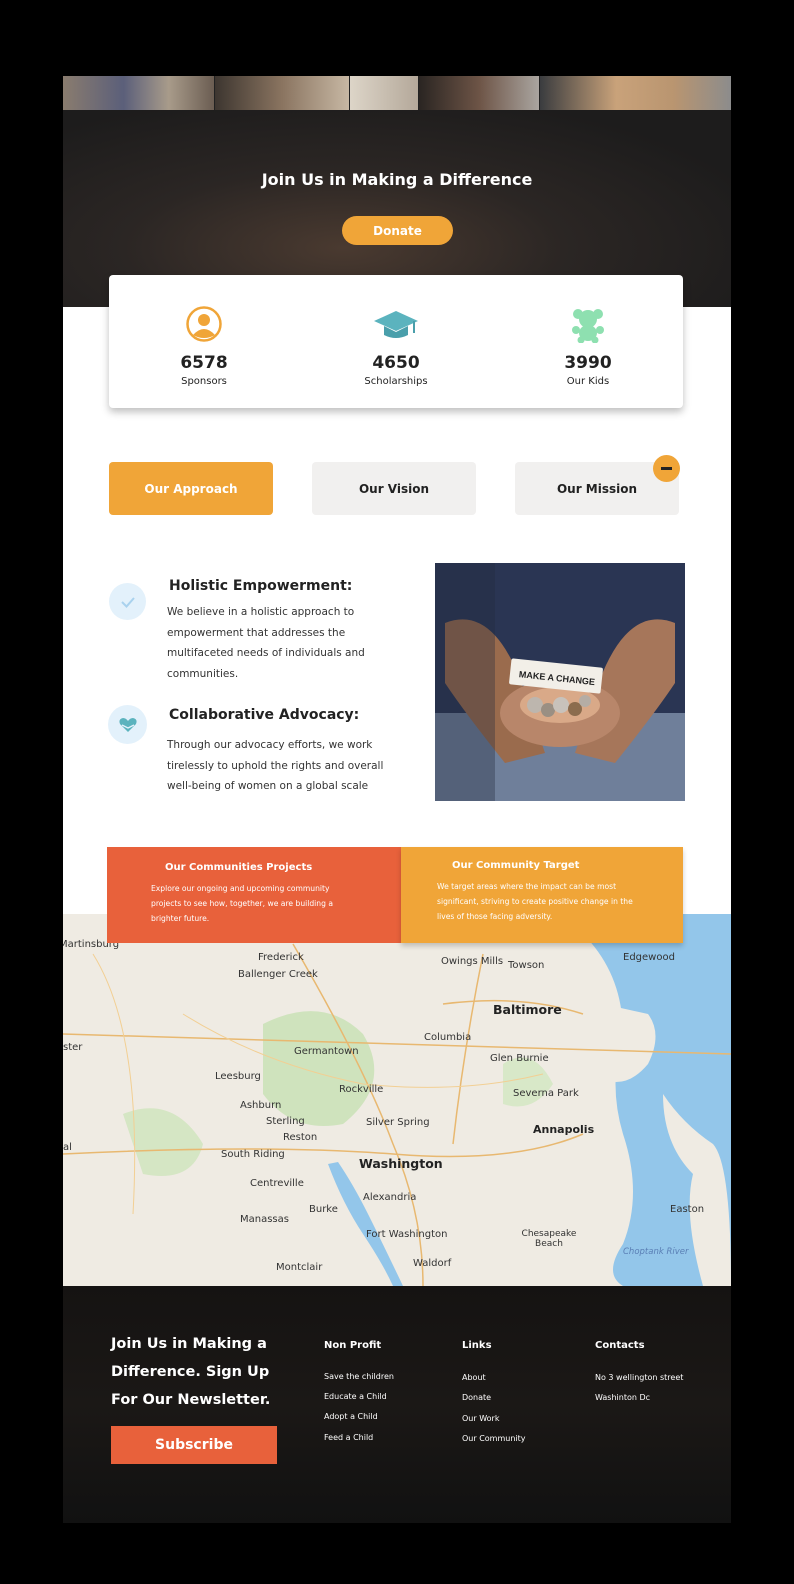 The image size is (794, 1584). Describe the element at coordinates (649, 957) in the screenshot. I see `map-place: Edgewood` at that location.